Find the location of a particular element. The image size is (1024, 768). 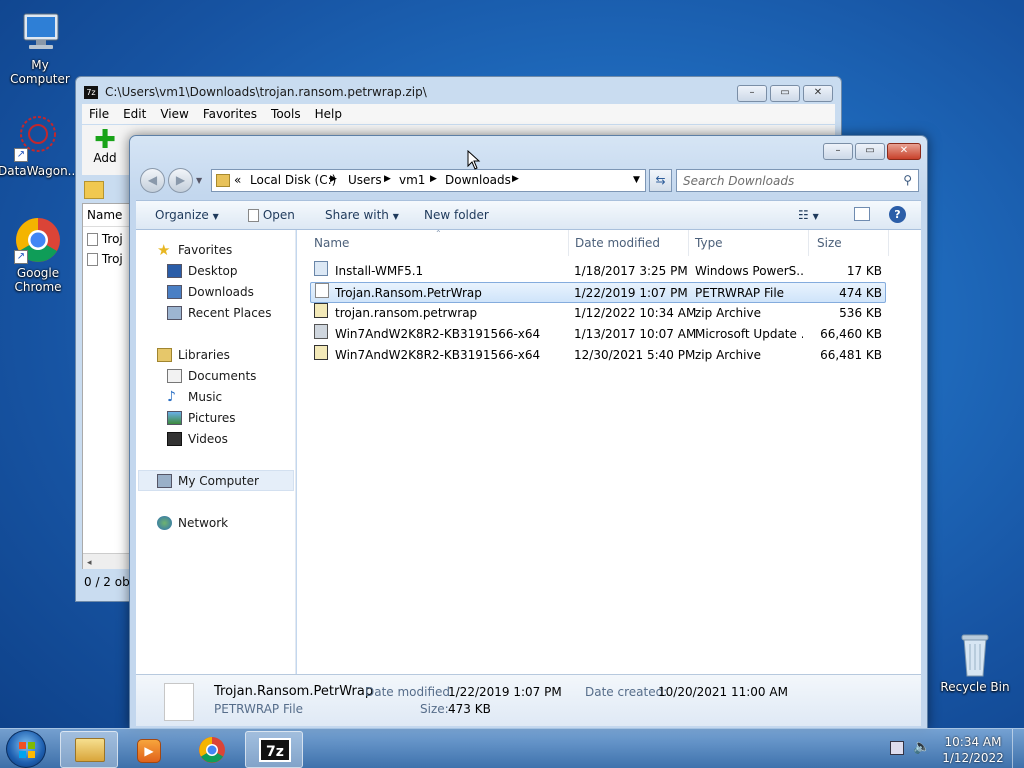

menu-bar: File Edit View Favorites Tools Help is located at coordinates (458, 114).